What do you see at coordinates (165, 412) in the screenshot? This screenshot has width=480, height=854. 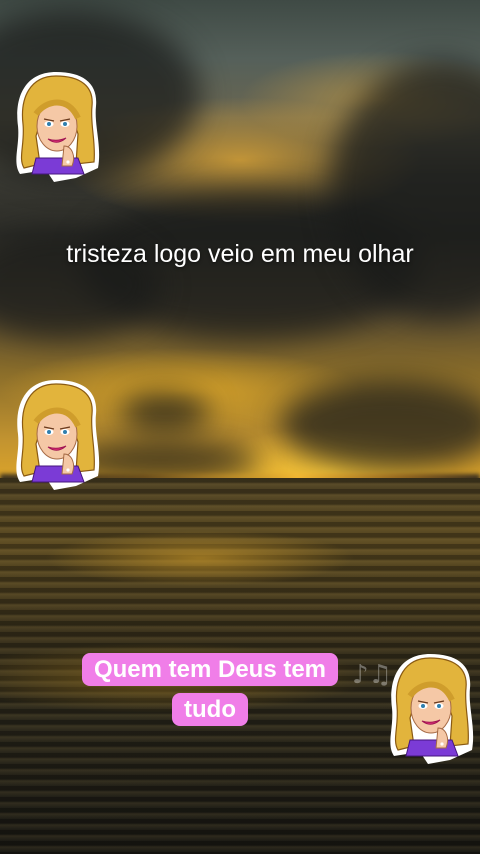 I see `cloud` at bounding box center [165, 412].